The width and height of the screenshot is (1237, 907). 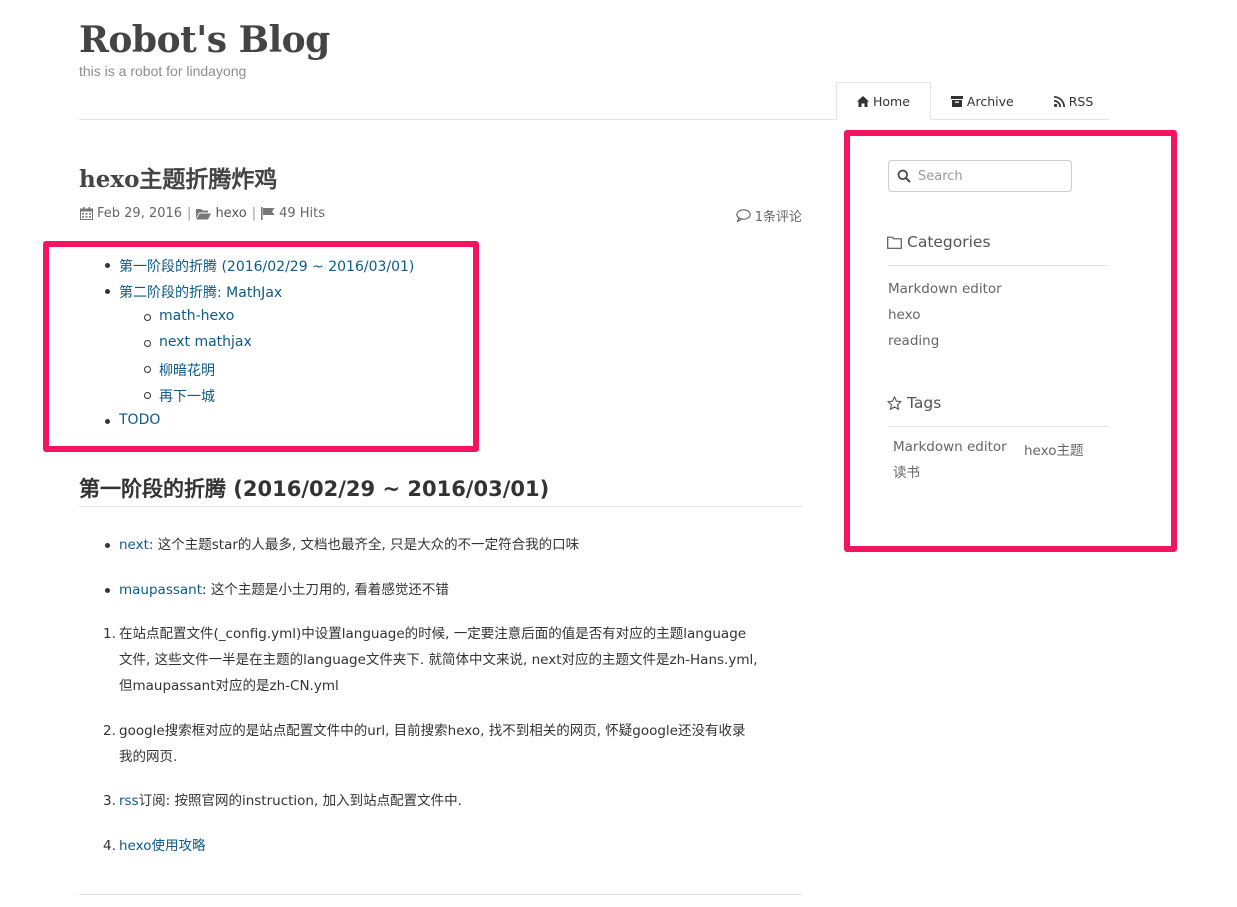 What do you see at coordinates (314, 489) in the screenshot?
I see `section-heading: 第一阶段的折腾 (2016/02/29 ~ 2016/03/01)` at bounding box center [314, 489].